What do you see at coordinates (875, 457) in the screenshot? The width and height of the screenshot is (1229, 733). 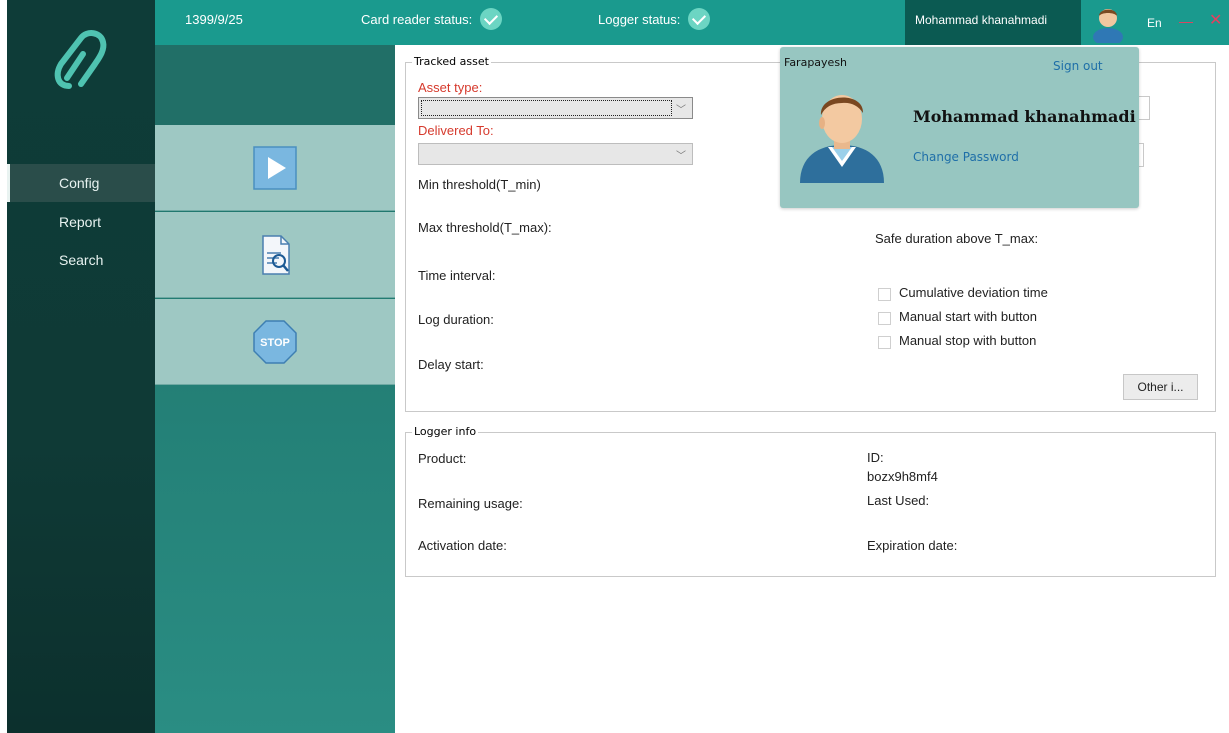 I see `id-label: ID:` at bounding box center [875, 457].